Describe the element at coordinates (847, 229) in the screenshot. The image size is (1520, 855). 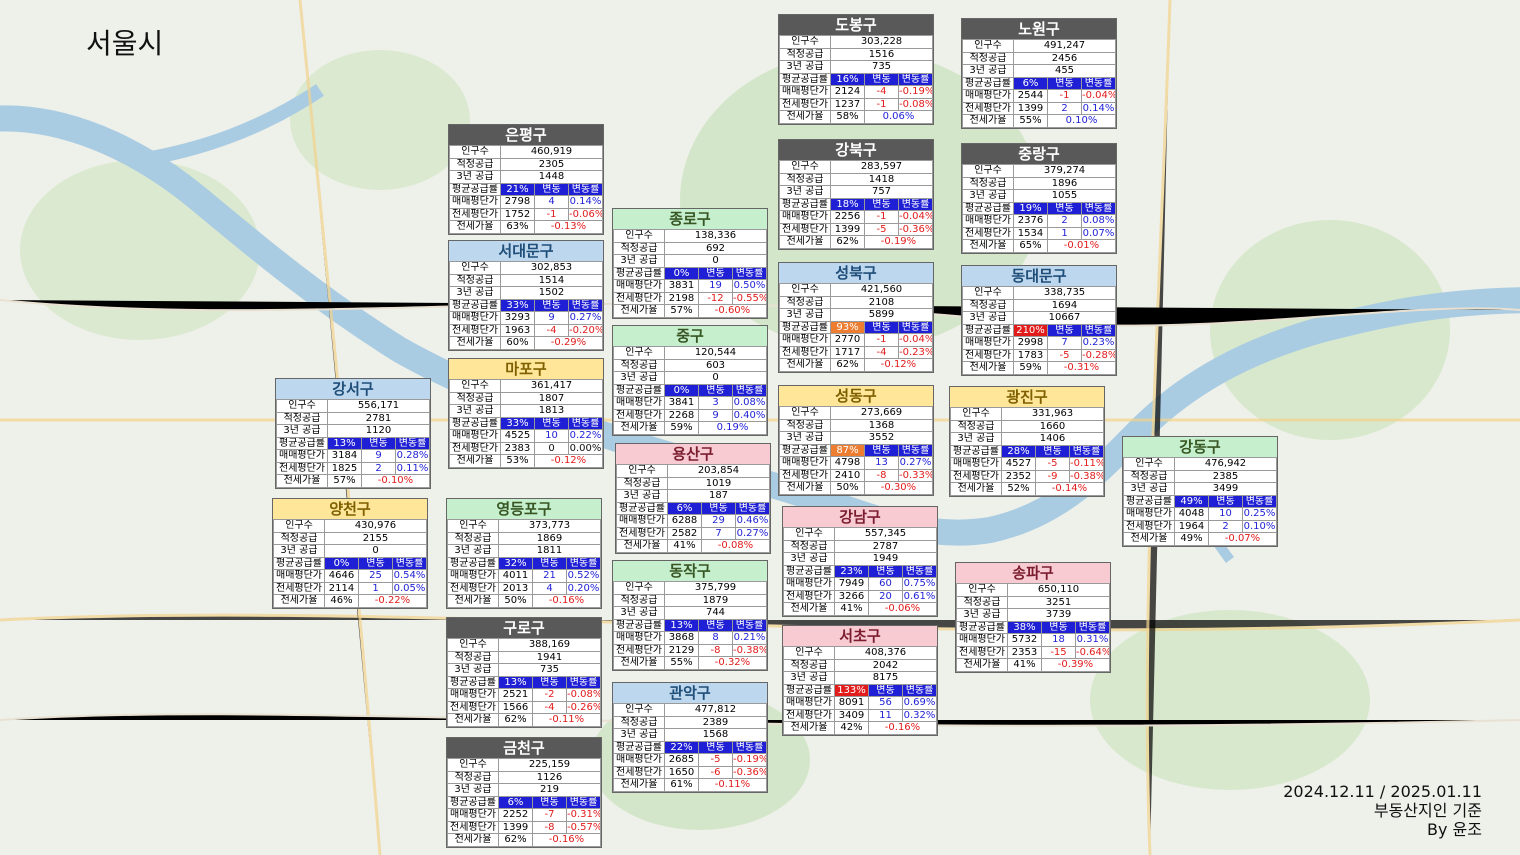
I see `jeonse-price-row-value: 1399` at that location.